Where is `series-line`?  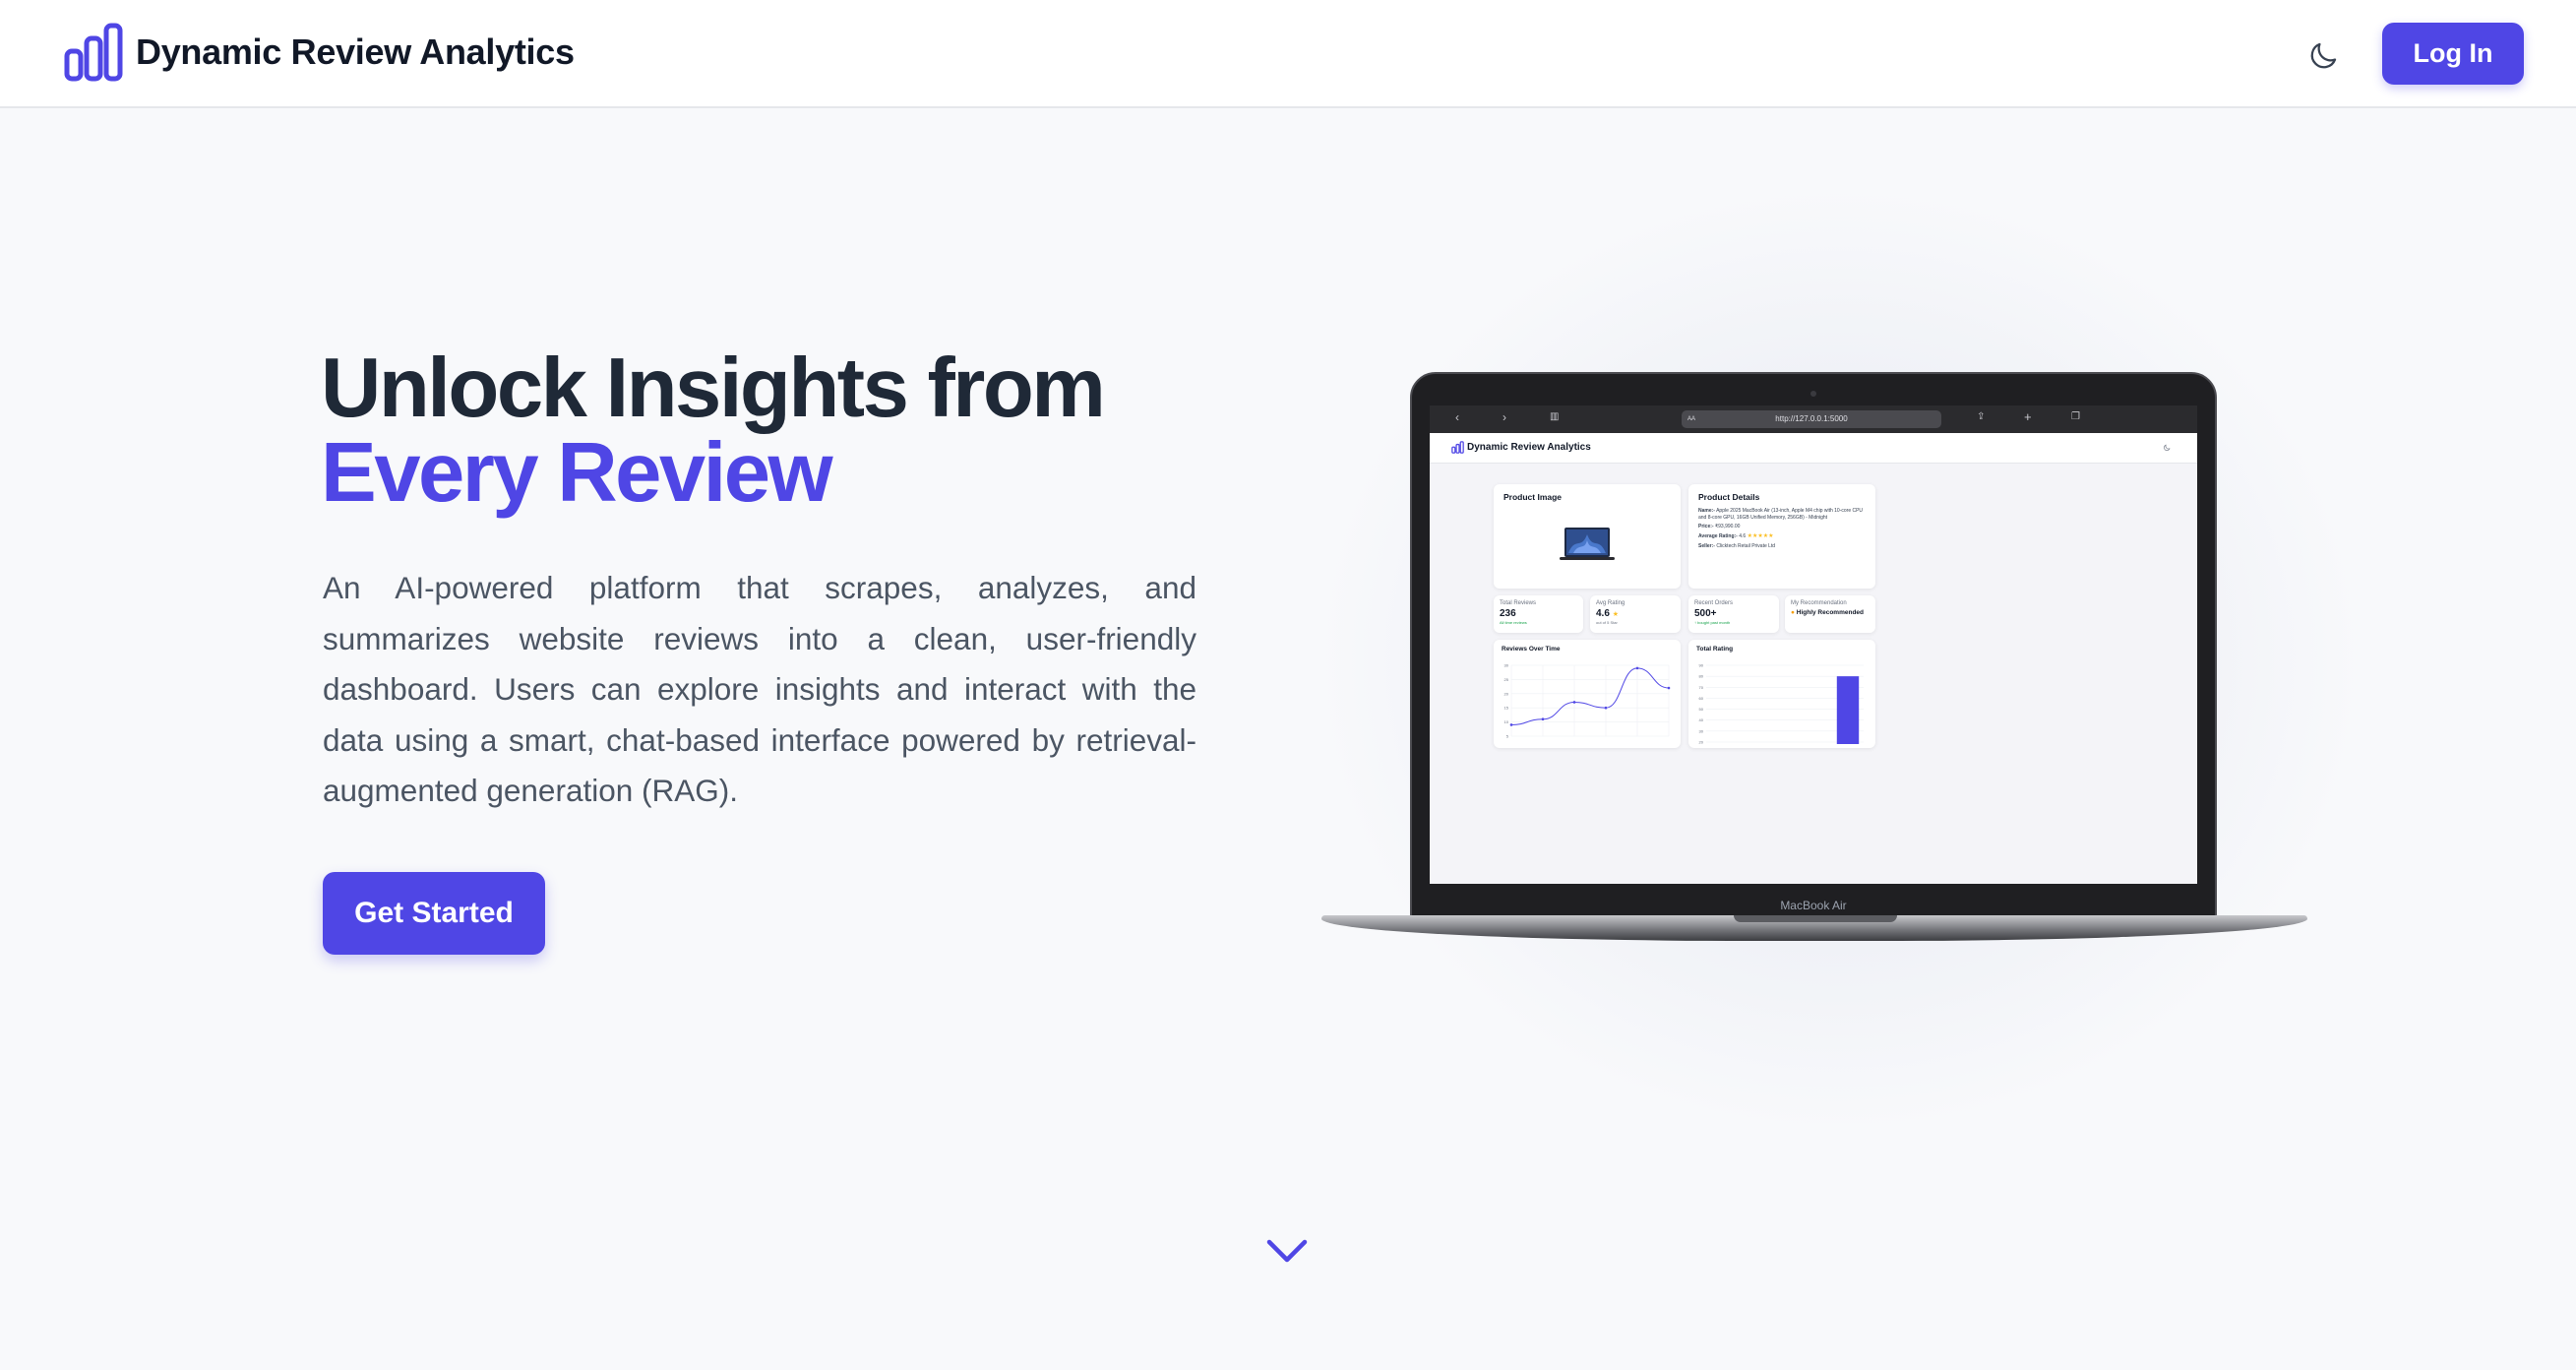
series-line is located at coordinates (1590, 696).